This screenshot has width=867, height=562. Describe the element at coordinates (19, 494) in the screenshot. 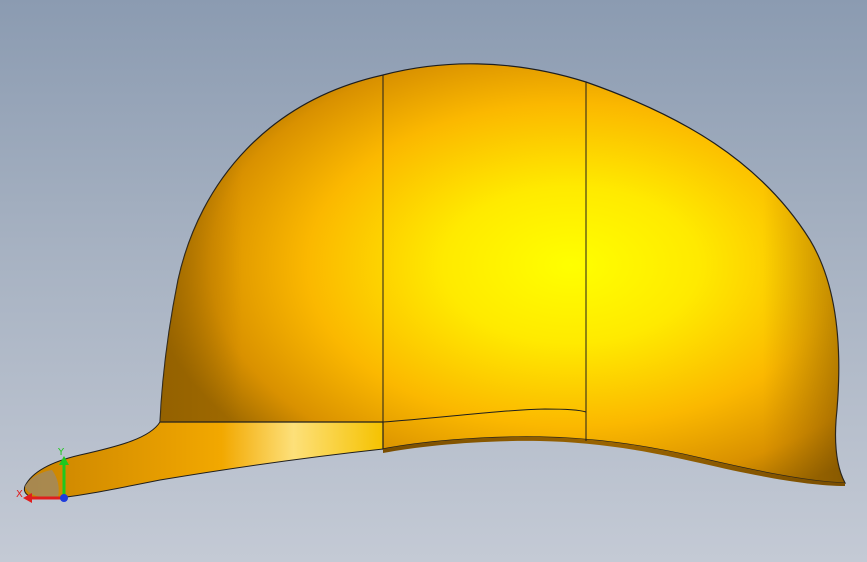

I see `x-axis-label: X` at that location.